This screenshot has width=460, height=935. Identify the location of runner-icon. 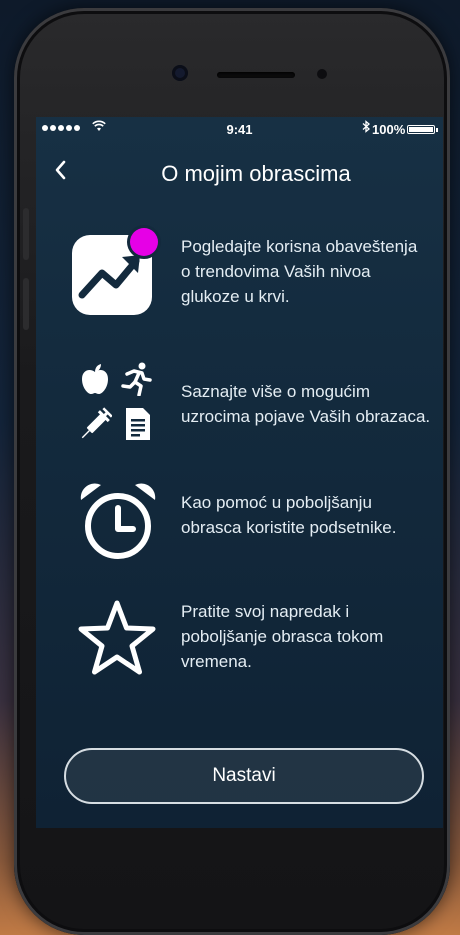
(136, 379).